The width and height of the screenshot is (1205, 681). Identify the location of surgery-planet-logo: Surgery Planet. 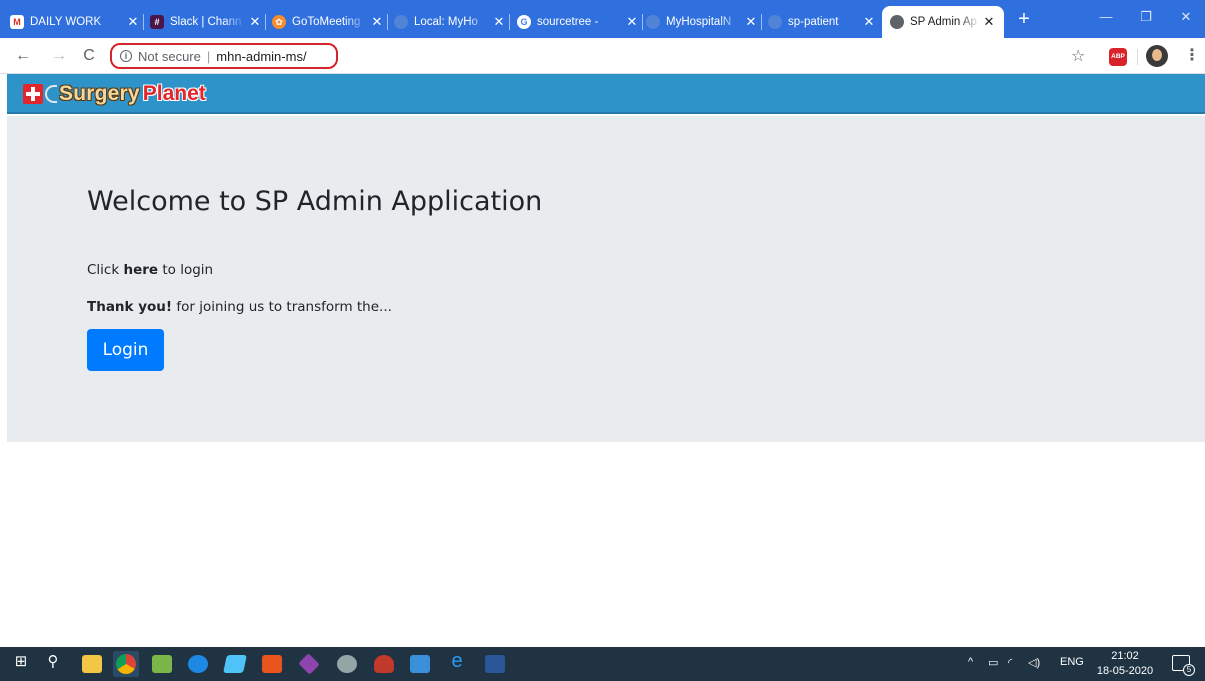
(114, 94).